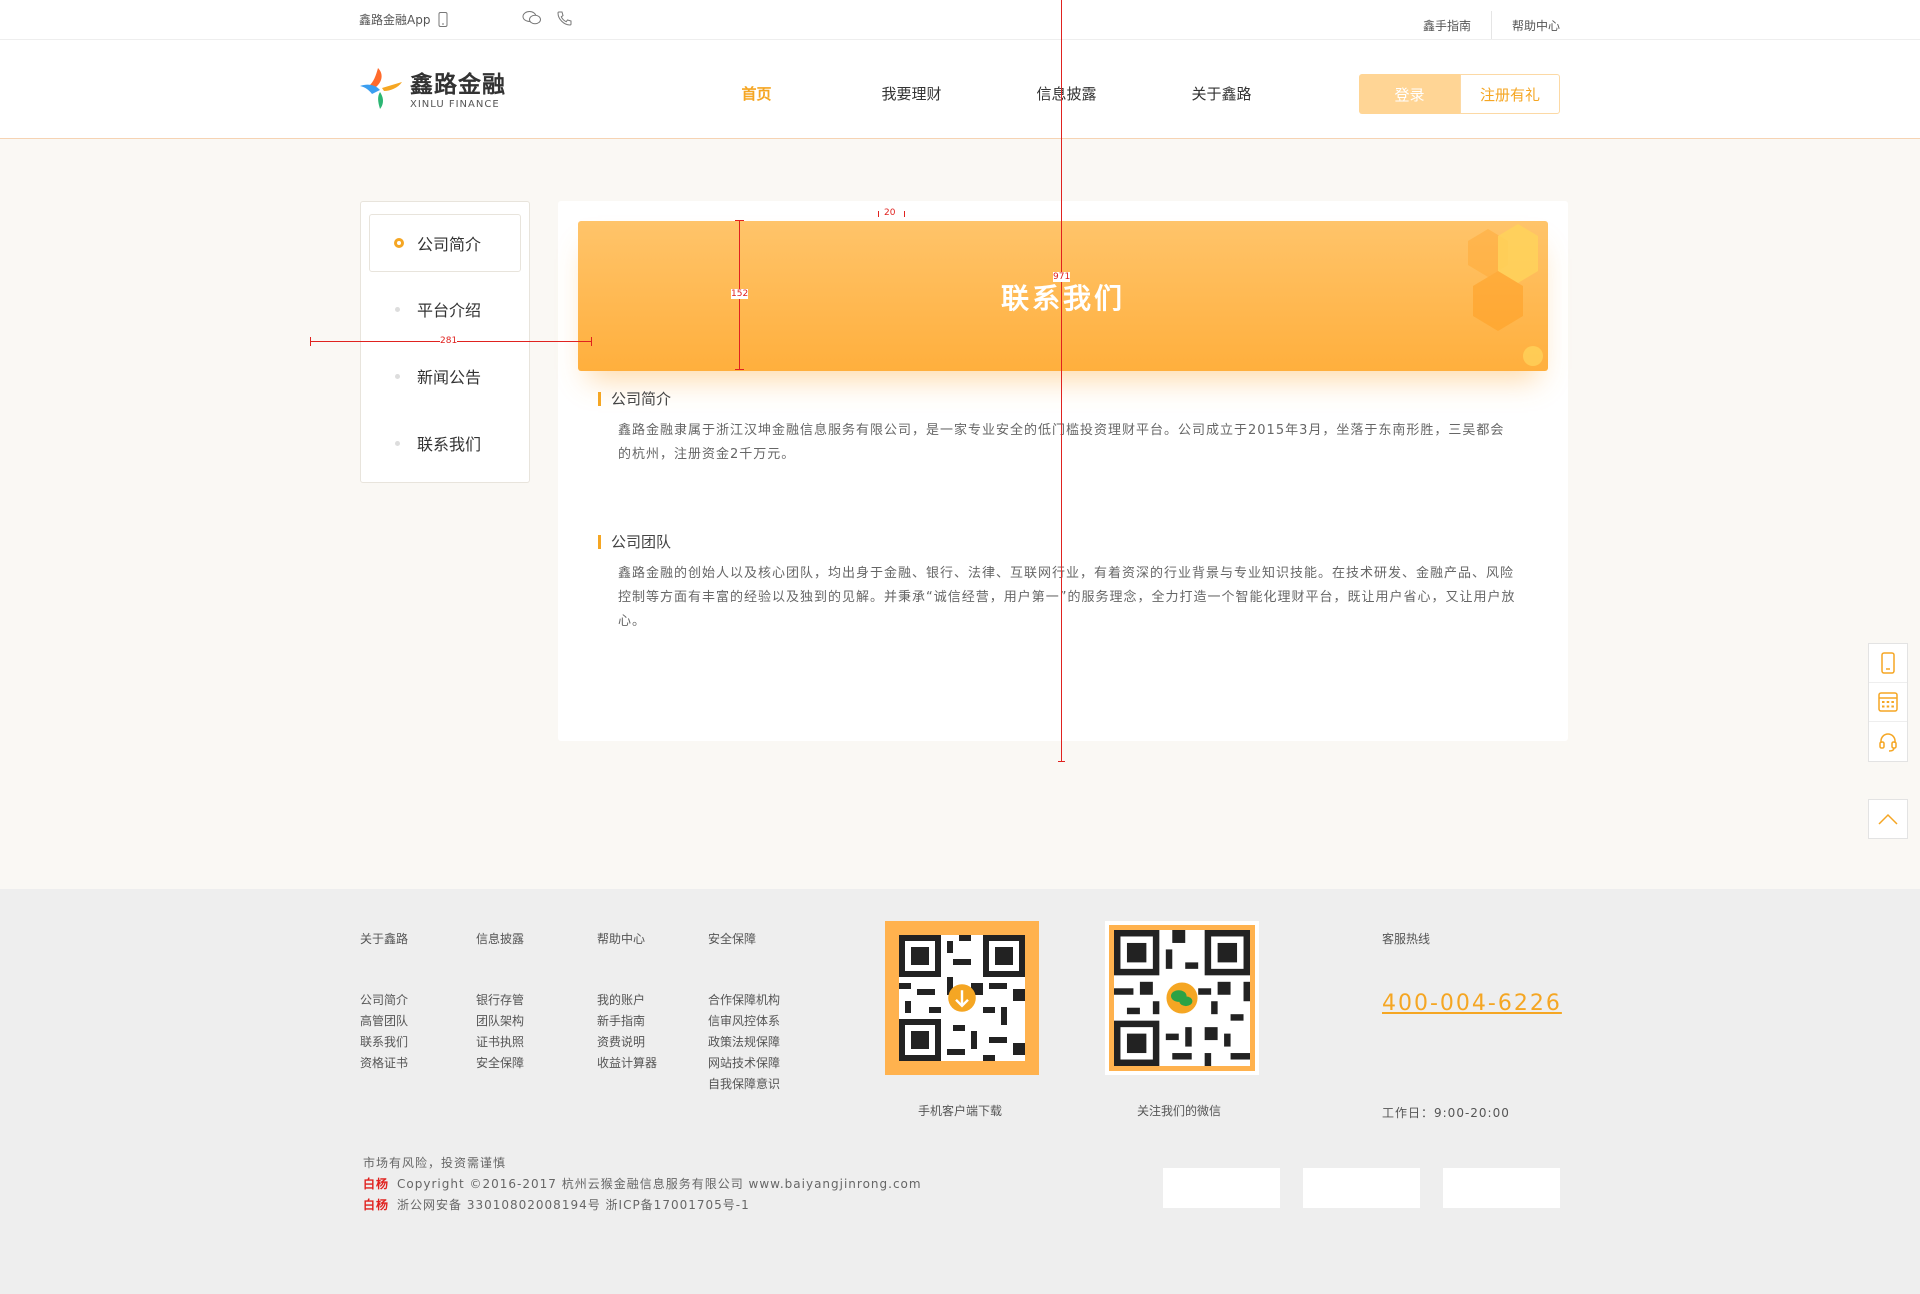 This screenshot has height=1294, width=1920. Describe the element at coordinates (500, 1063) in the screenshot. I see `footer-link: 安全保障` at that location.